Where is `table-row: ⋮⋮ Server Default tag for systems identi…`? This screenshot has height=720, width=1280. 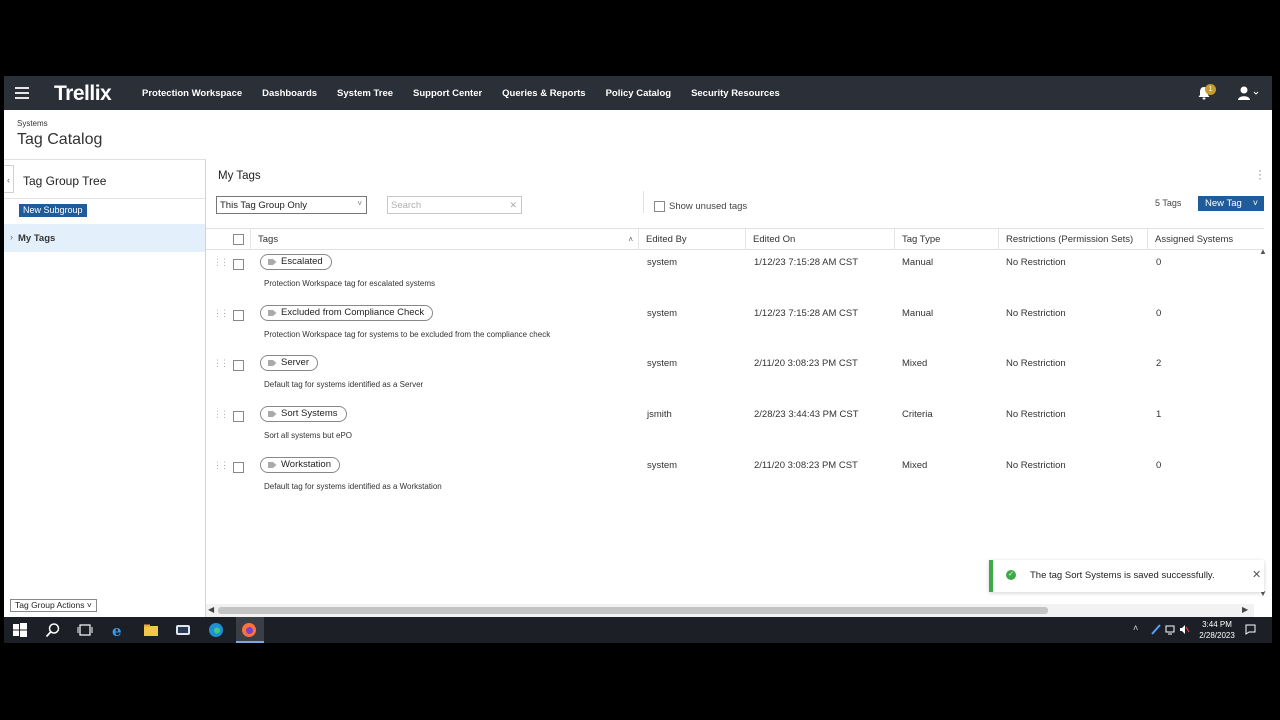
table-row: ⋮⋮ Server Default tag for systems identi… is located at coordinates (735, 376).